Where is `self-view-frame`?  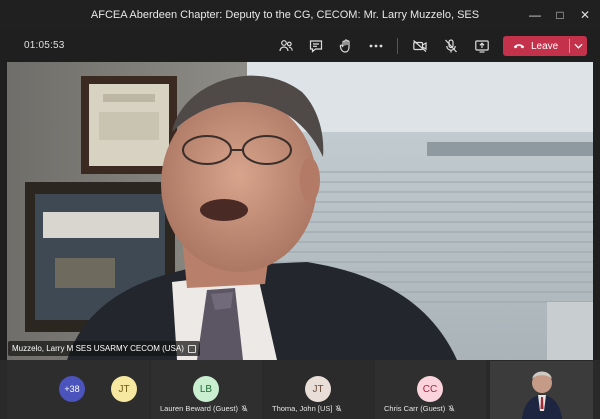
self-view-frame is located at coordinates (541, 390).